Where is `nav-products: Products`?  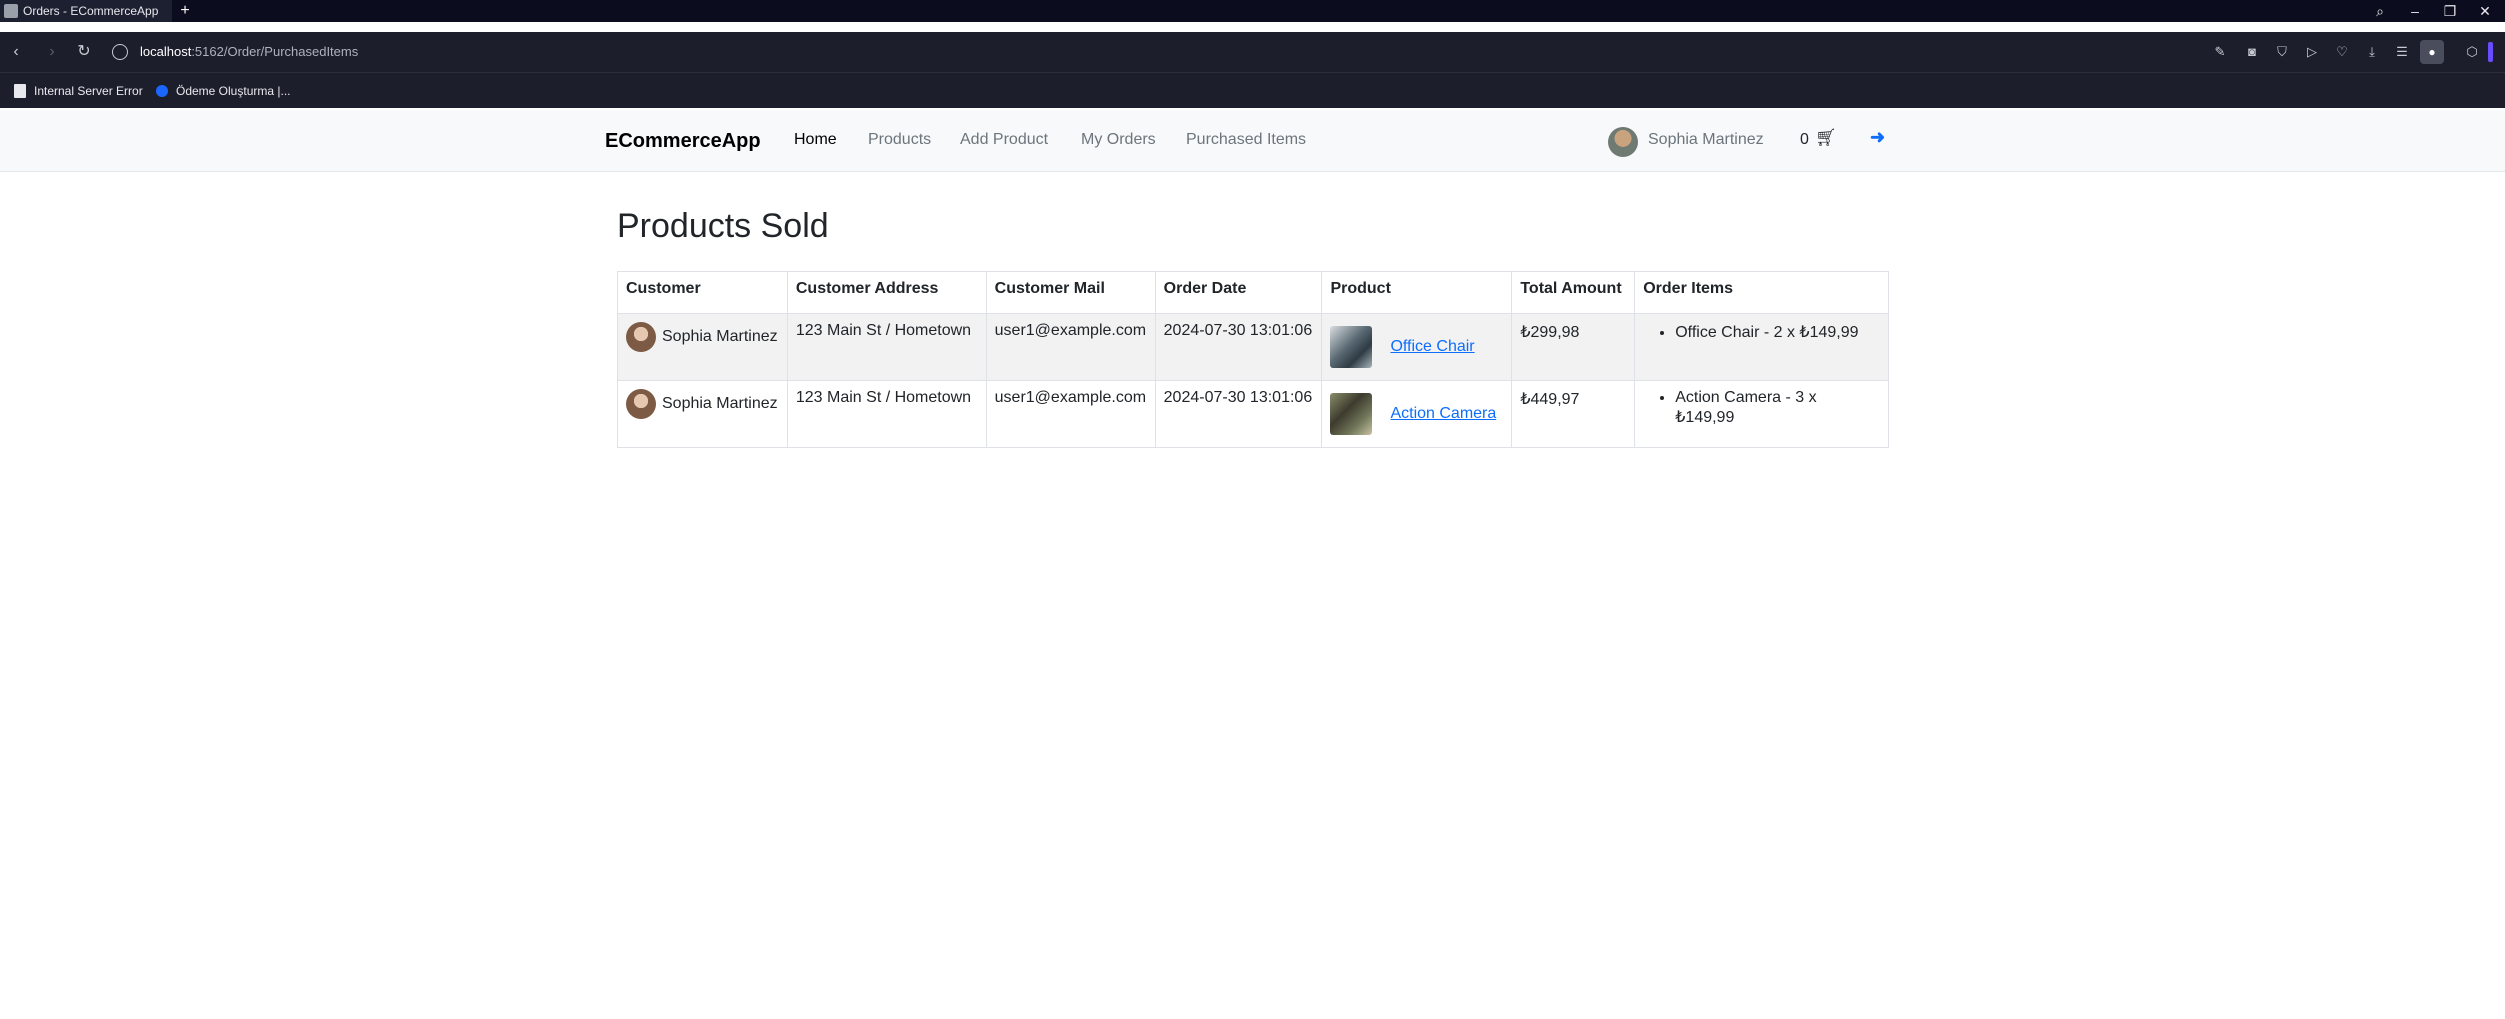
nav-products: Products is located at coordinates (899, 140).